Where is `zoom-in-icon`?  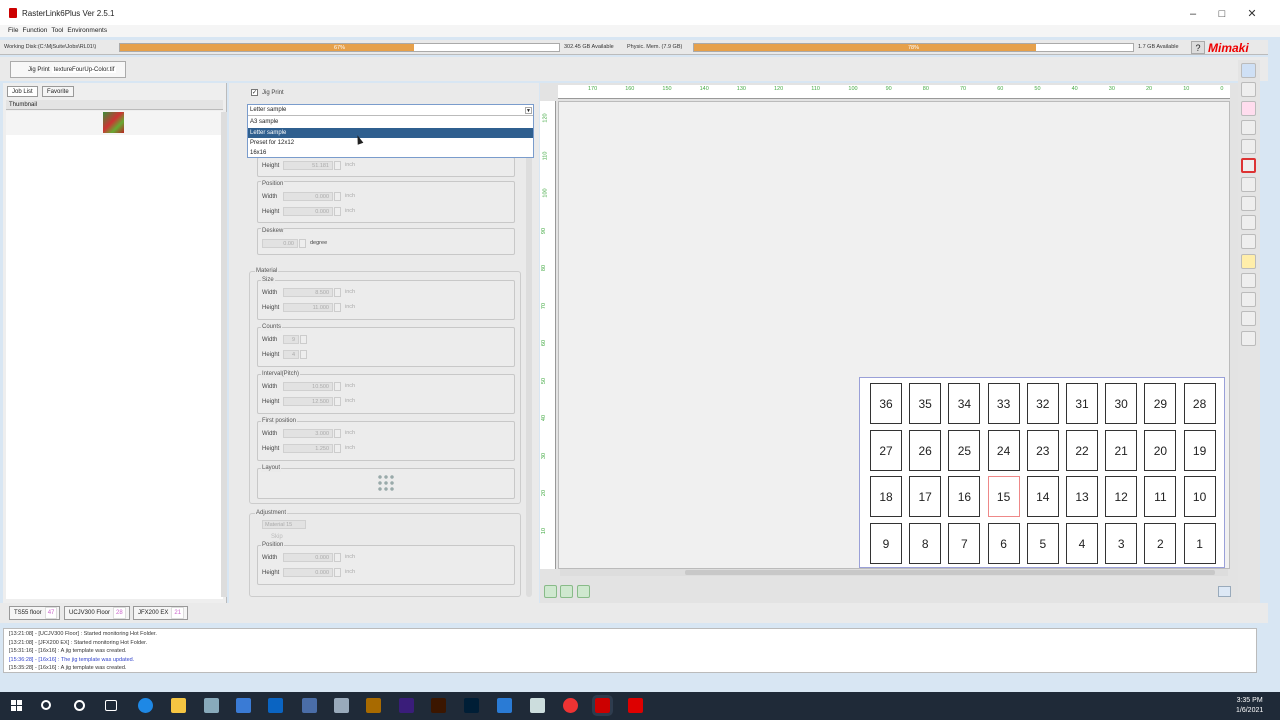 zoom-in-icon is located at coordinates (583, 591).